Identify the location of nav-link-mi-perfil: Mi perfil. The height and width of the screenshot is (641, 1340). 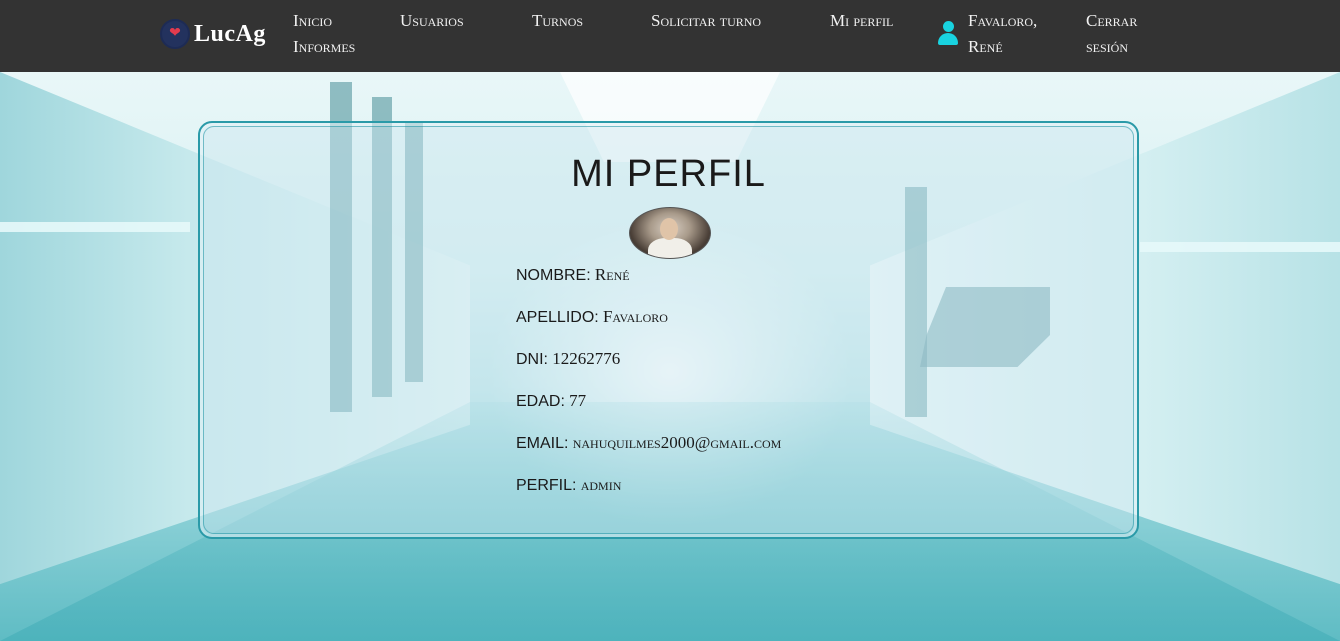
(861, 21).